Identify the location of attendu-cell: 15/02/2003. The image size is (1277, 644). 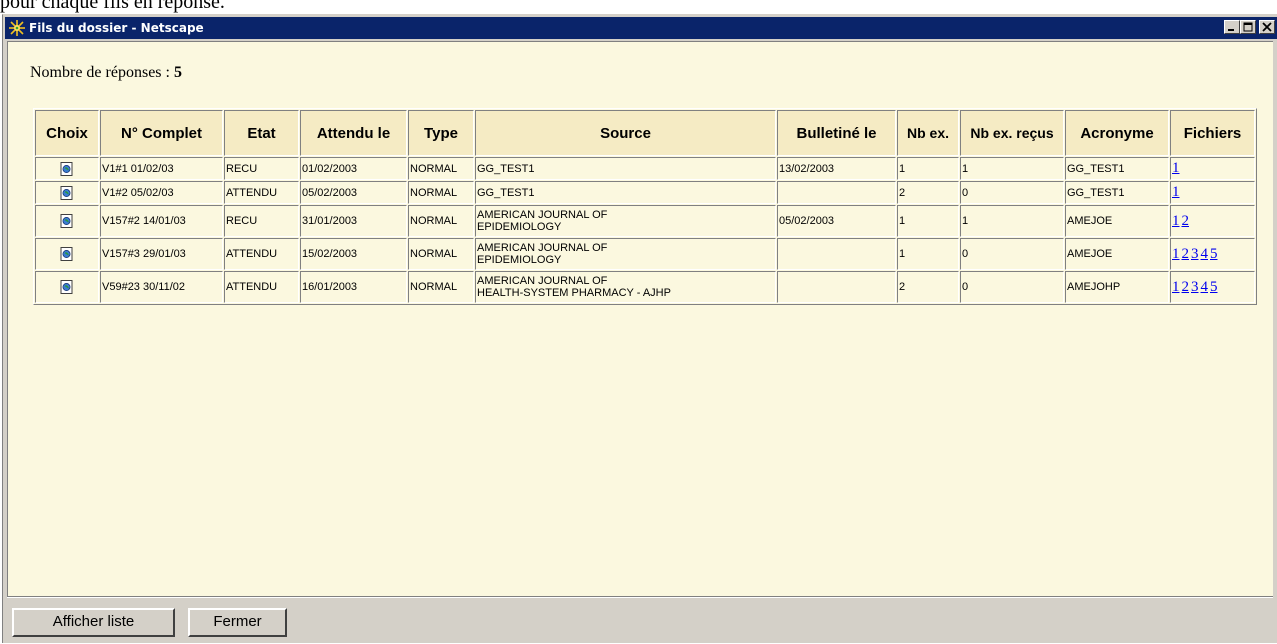
(353, 254).